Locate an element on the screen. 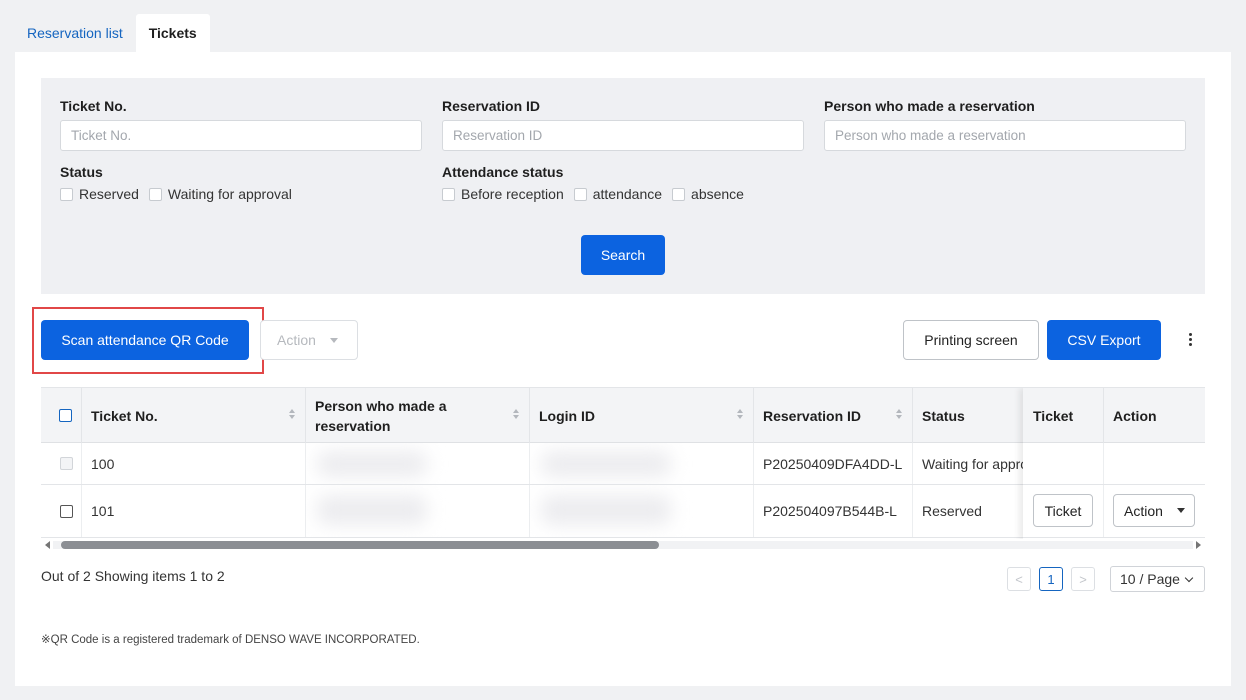  row-checkbox is located at coordinates (66, 511).